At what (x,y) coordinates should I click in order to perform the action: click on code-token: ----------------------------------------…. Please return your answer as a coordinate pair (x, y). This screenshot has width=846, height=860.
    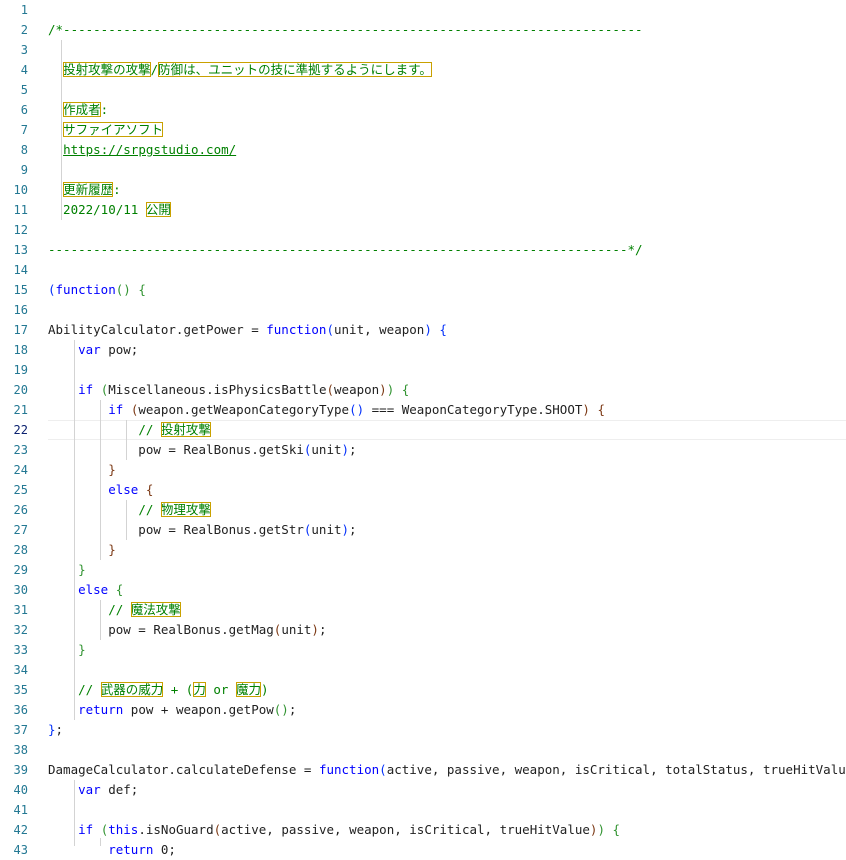
    Looking at the image, I should click on (345, 249).